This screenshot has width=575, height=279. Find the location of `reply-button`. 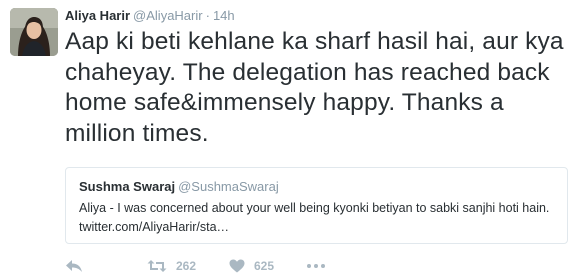

reply-button is located at coordinates (74, 266).